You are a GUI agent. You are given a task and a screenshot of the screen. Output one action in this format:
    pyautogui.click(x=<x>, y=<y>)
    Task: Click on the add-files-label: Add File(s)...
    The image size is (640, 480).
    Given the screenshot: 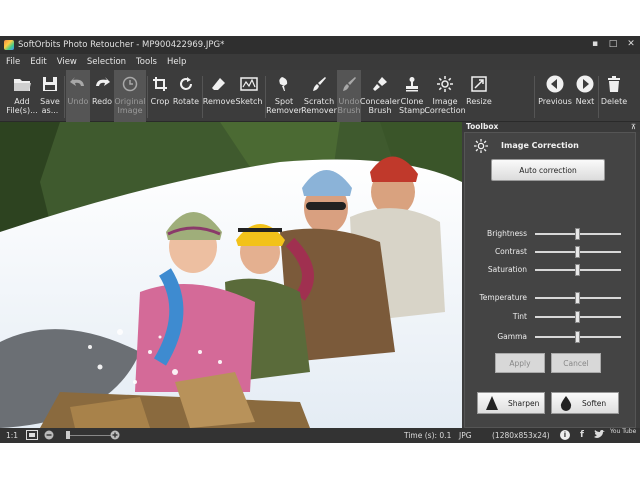 What is the action you would take?
    pyautogui.click(x=22, y=106)
    